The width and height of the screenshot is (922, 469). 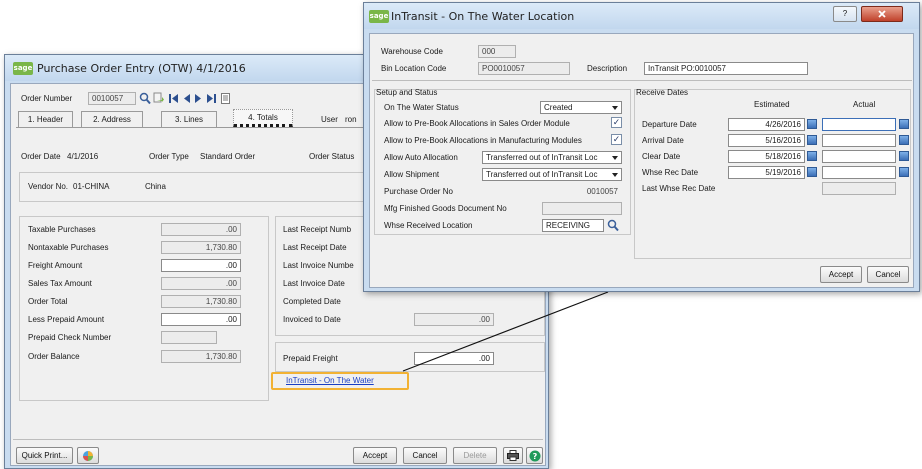 I want to click on setup-status-title: Setup and Status, so click(x=407, y=92).